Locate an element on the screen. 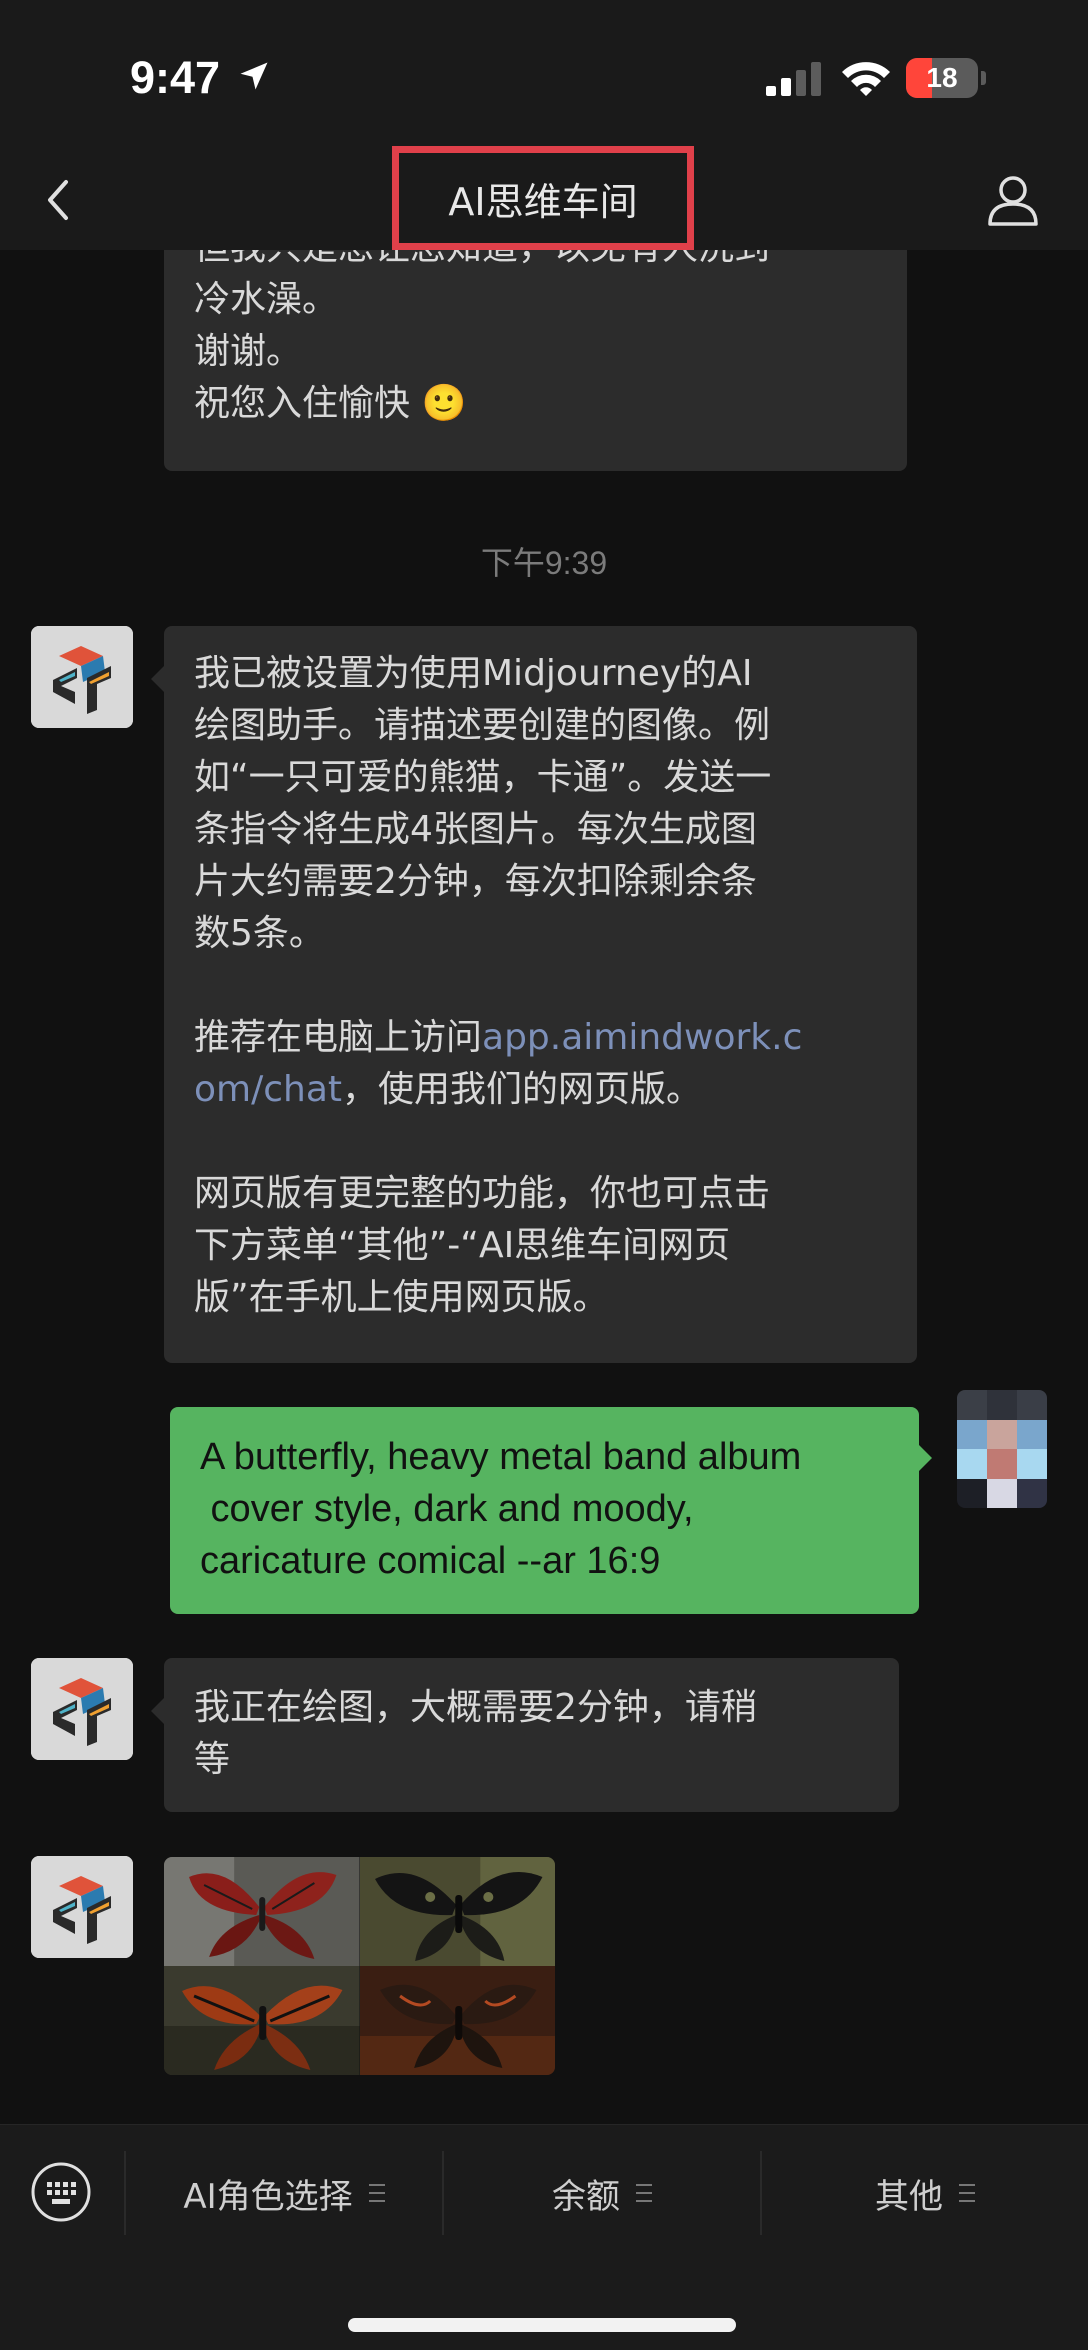  message-line: 绘图助手。请描述要创建的图像。例 is located at coordinates (482, 725).